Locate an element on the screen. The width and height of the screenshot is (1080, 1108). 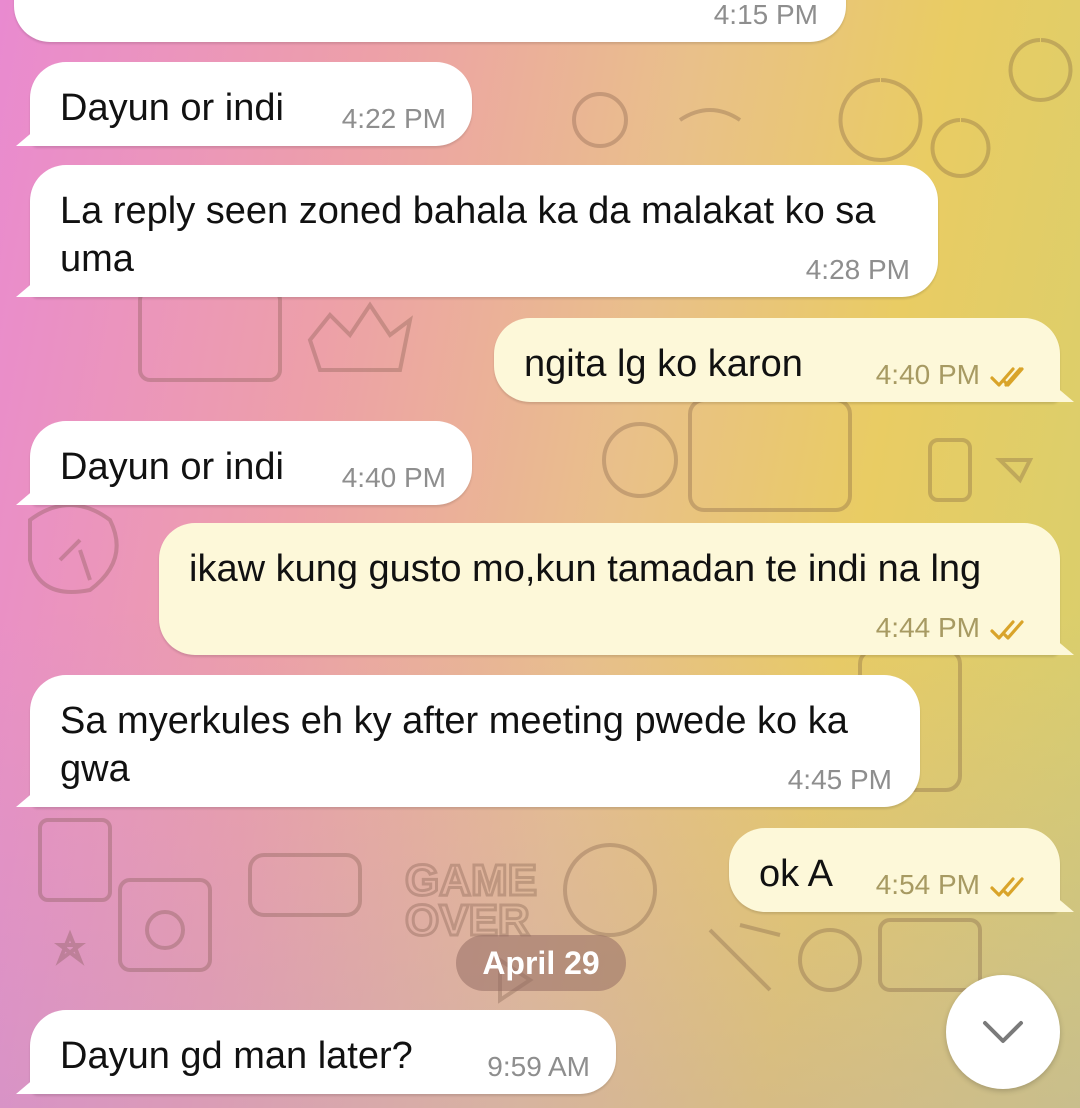
date-separator: April 29 is located at coordinates (541, 963).